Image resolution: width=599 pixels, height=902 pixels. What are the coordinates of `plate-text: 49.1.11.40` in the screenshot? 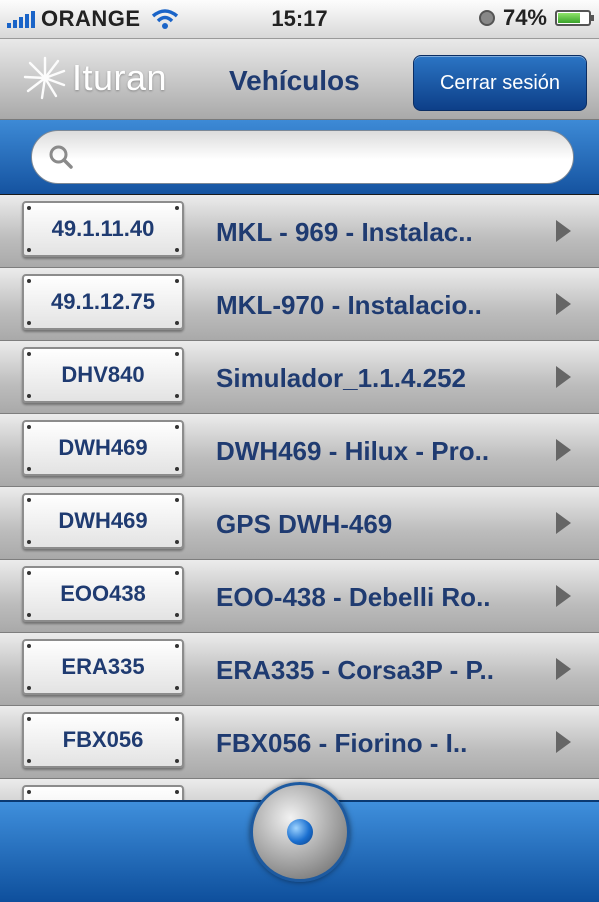 It's located at (103, 228).